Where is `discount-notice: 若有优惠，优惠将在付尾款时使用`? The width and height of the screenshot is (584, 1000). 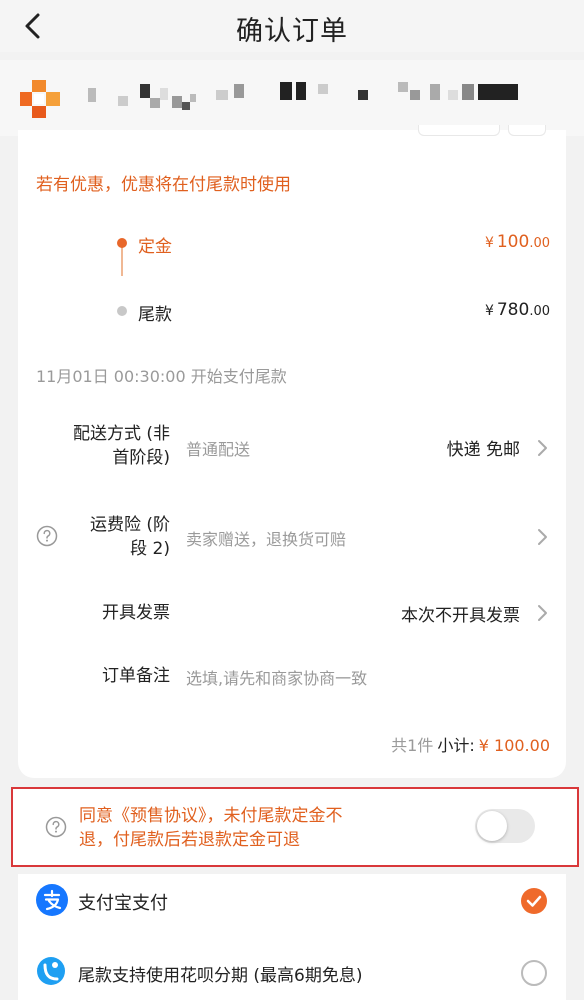 discount-notice: 若有优惠，优惠将在付尾款时使用 is located at coordinates (163, 185).